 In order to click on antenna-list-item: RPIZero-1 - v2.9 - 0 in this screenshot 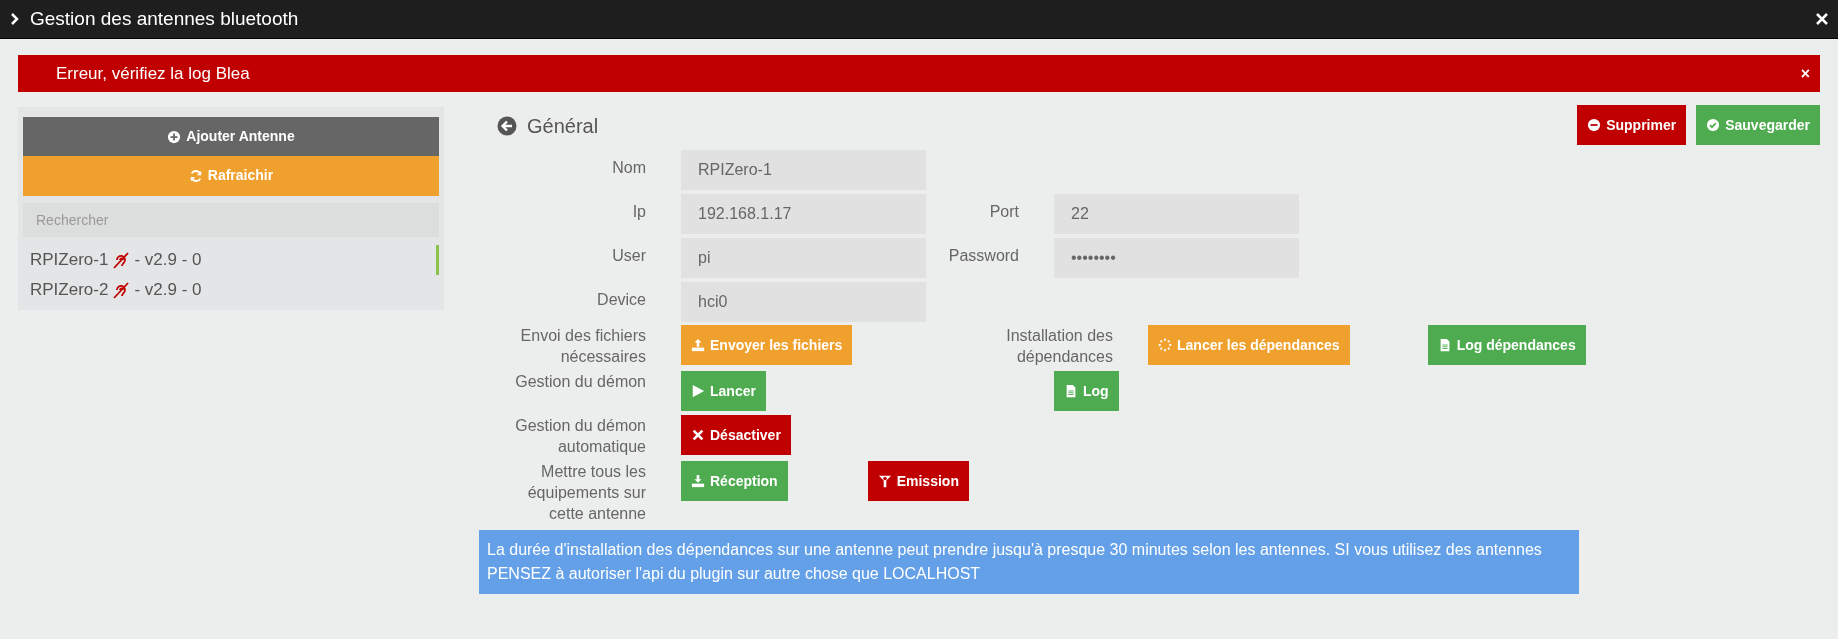, I will do `click(231, 260)`.